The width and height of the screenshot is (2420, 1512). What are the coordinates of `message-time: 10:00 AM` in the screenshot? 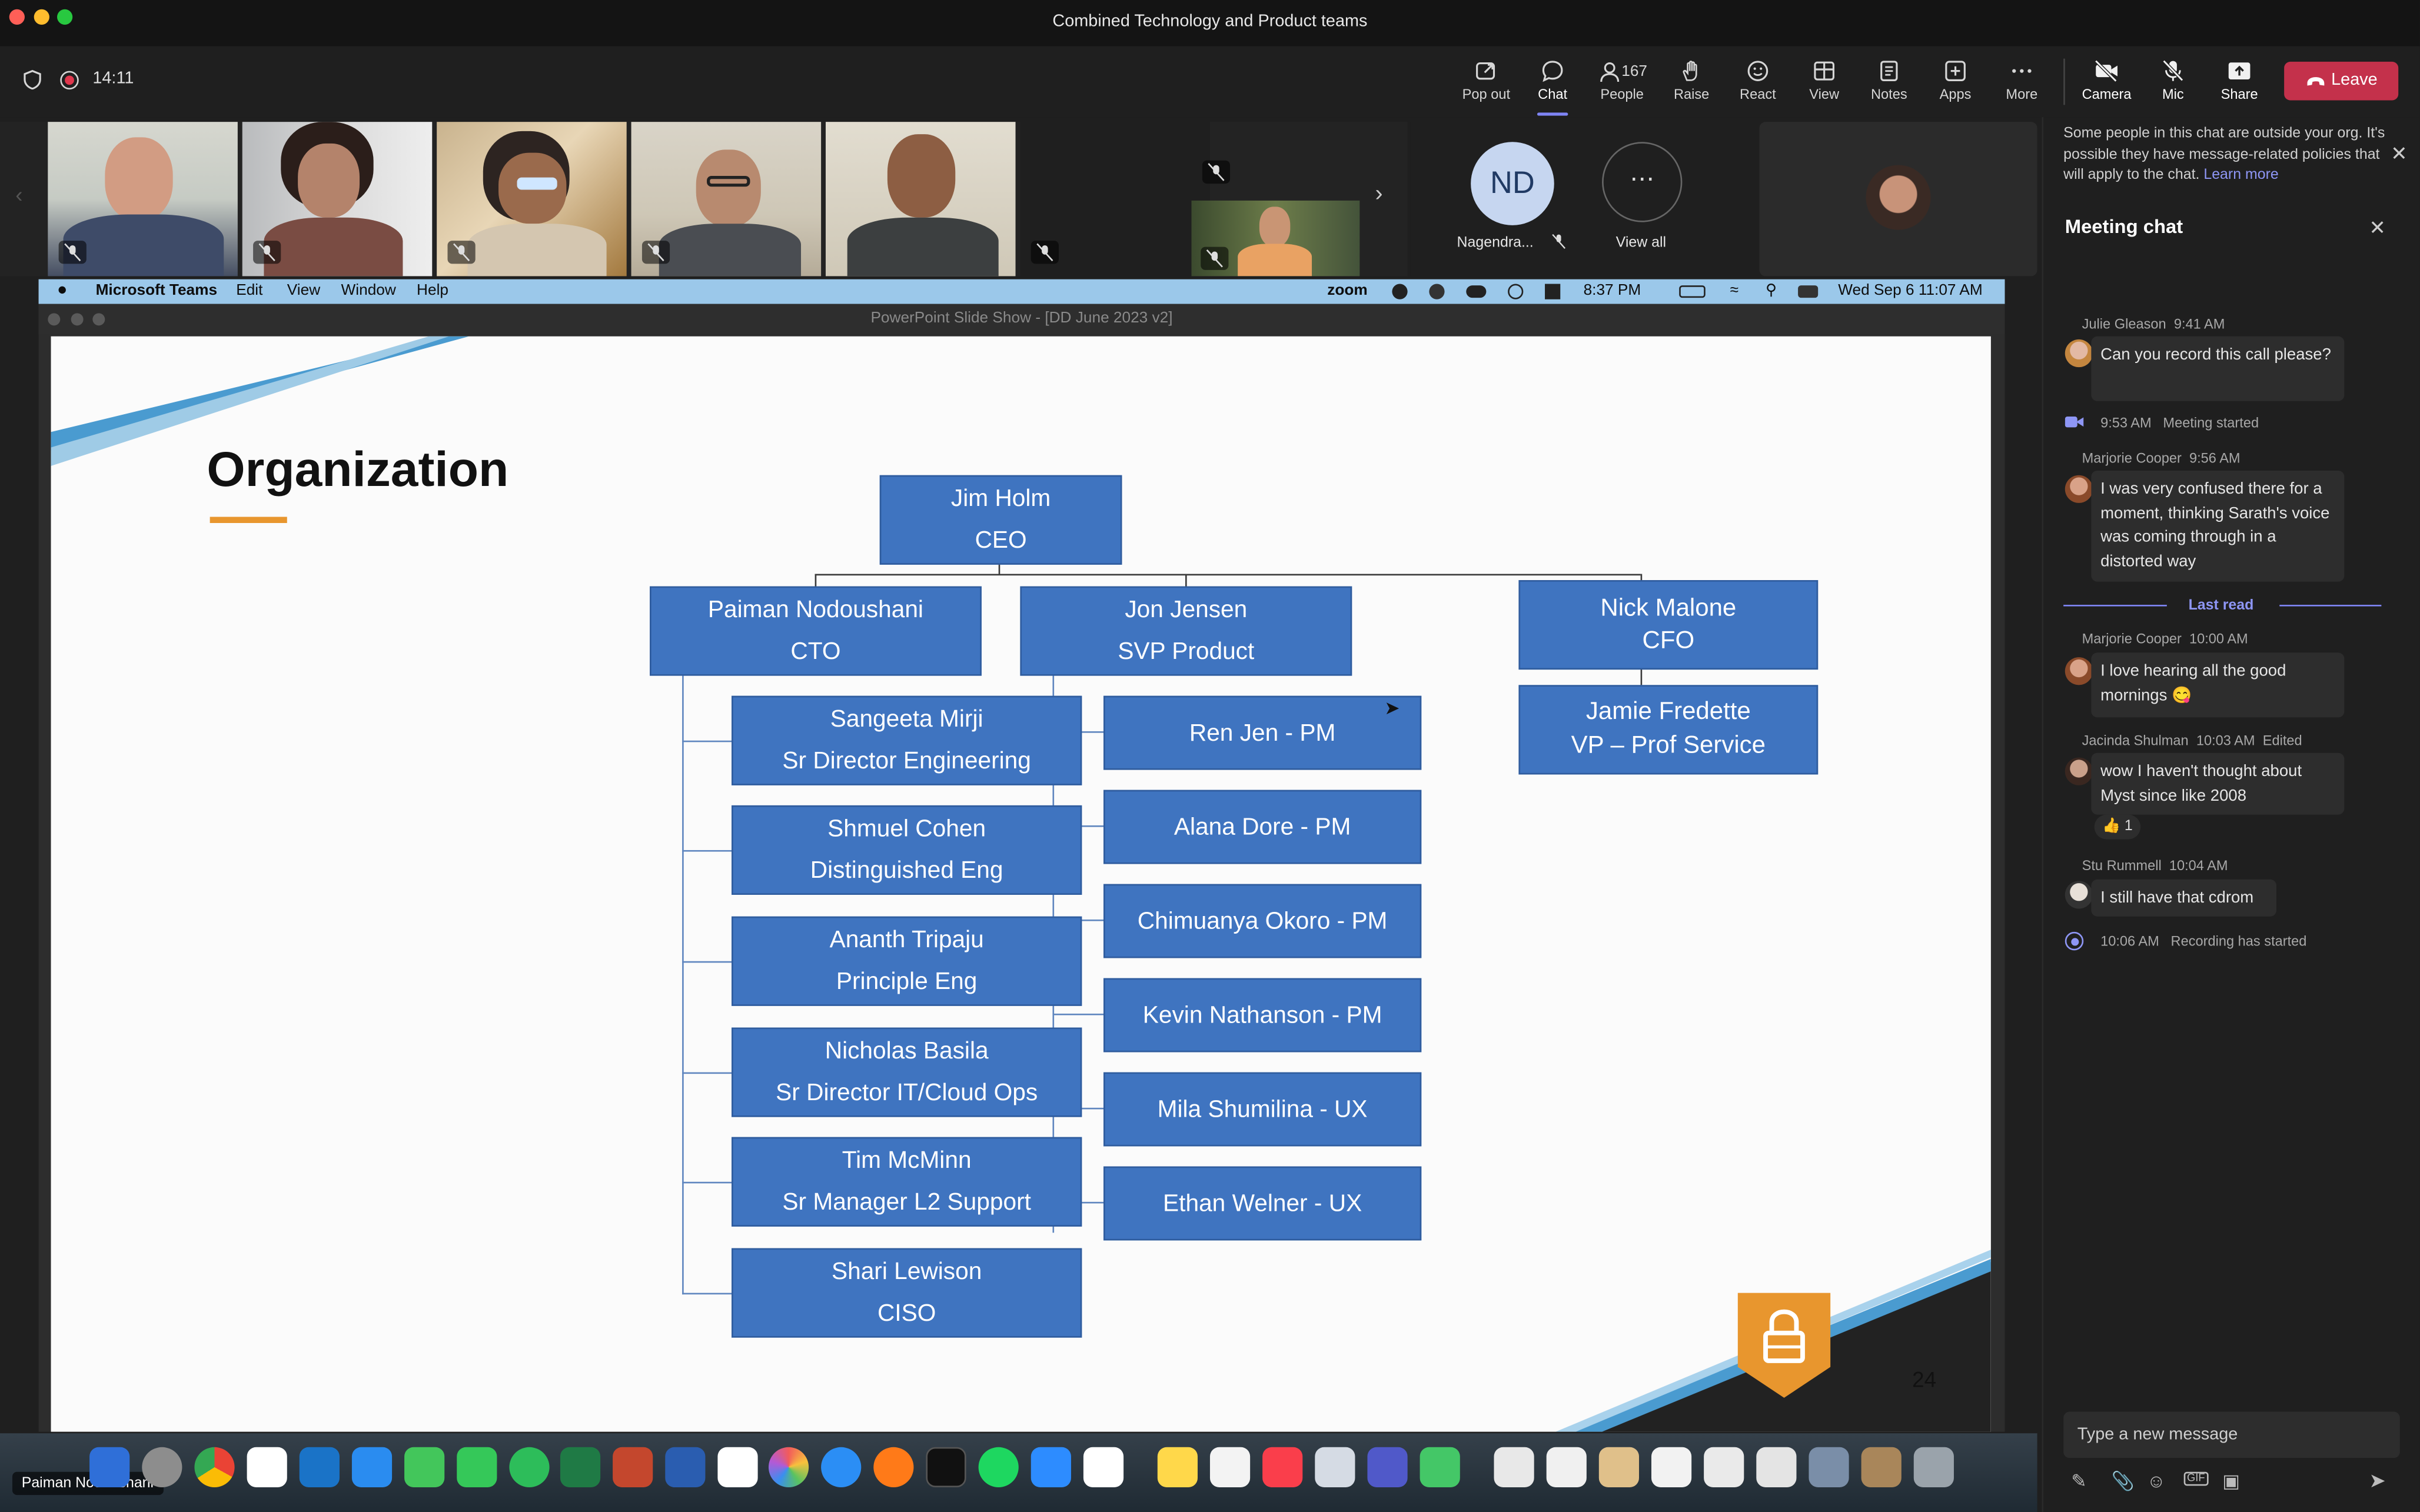 It's located at (2218, 639).